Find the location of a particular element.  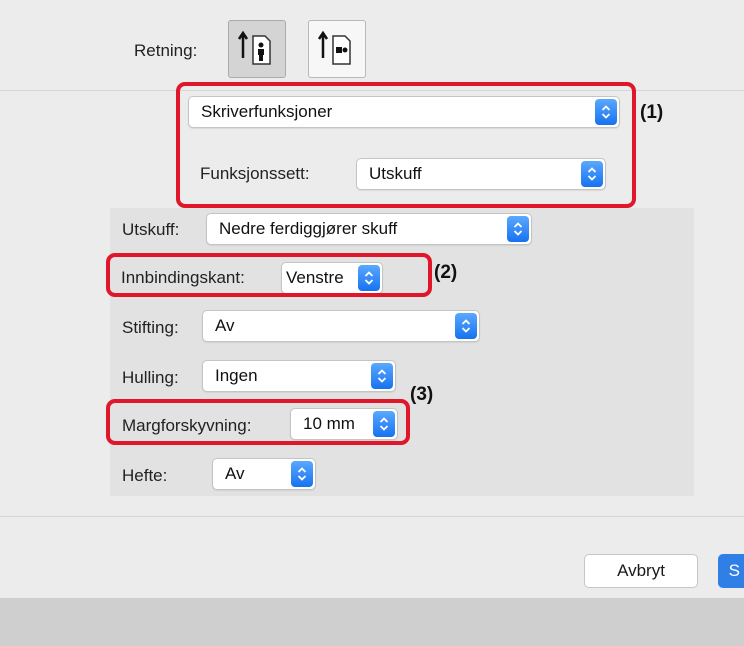

bottom-divider is located at coordinates (372, 516).